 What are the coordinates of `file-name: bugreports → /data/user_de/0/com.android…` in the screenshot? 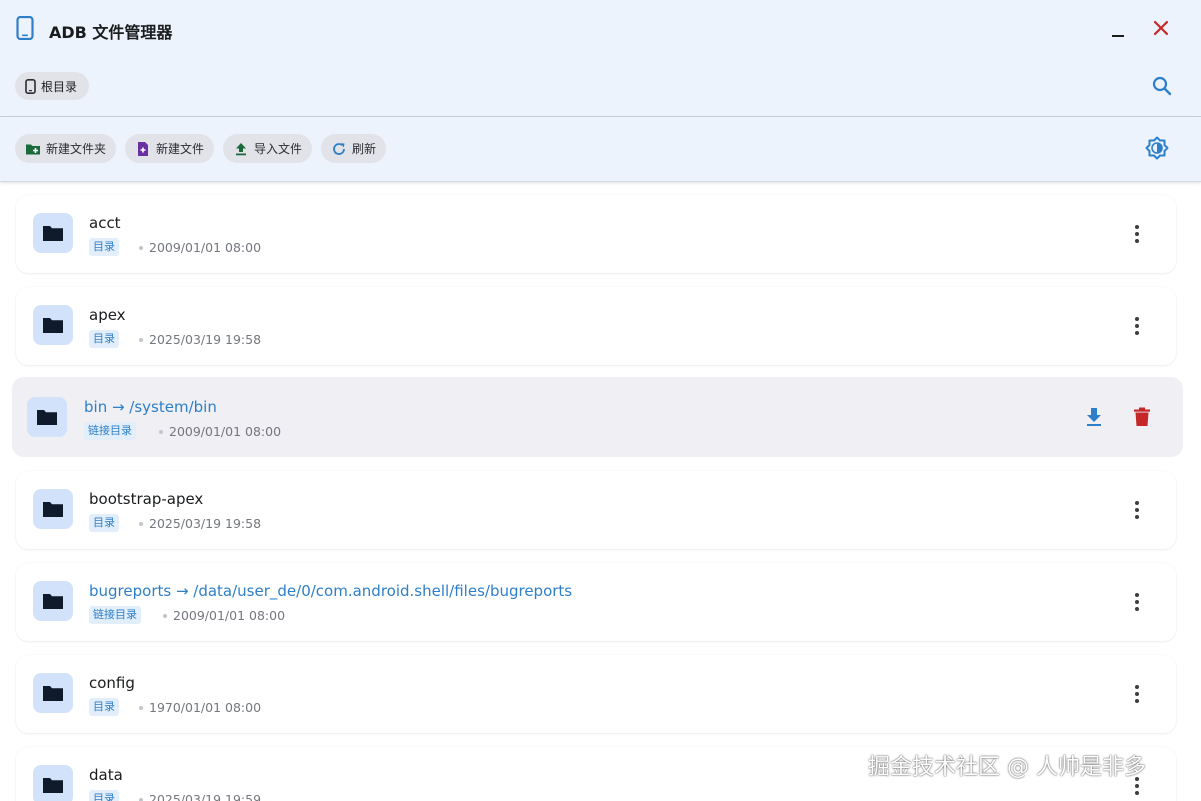 It's located at (331, 591).